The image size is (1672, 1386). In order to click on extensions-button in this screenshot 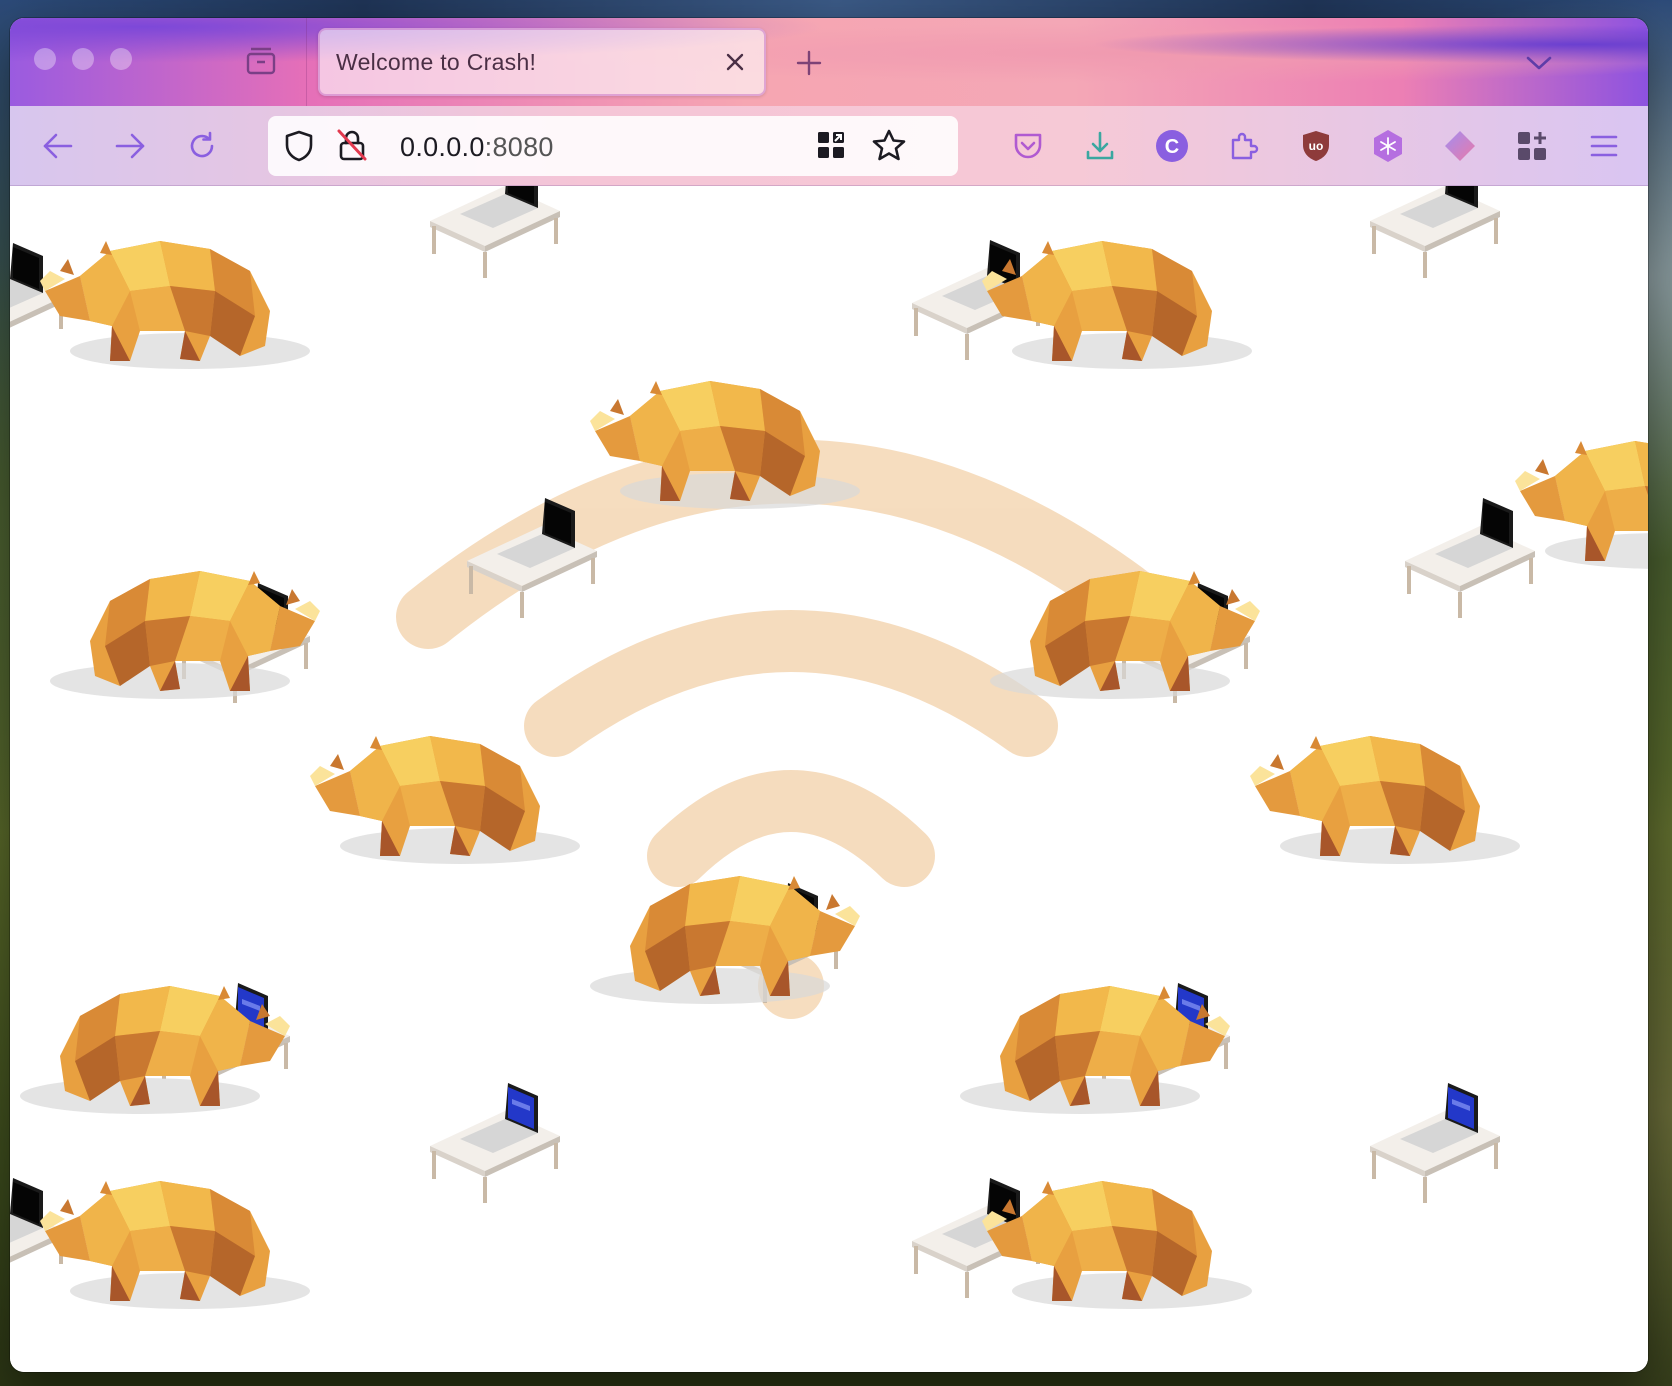, I will do `click(1244, 146)`.